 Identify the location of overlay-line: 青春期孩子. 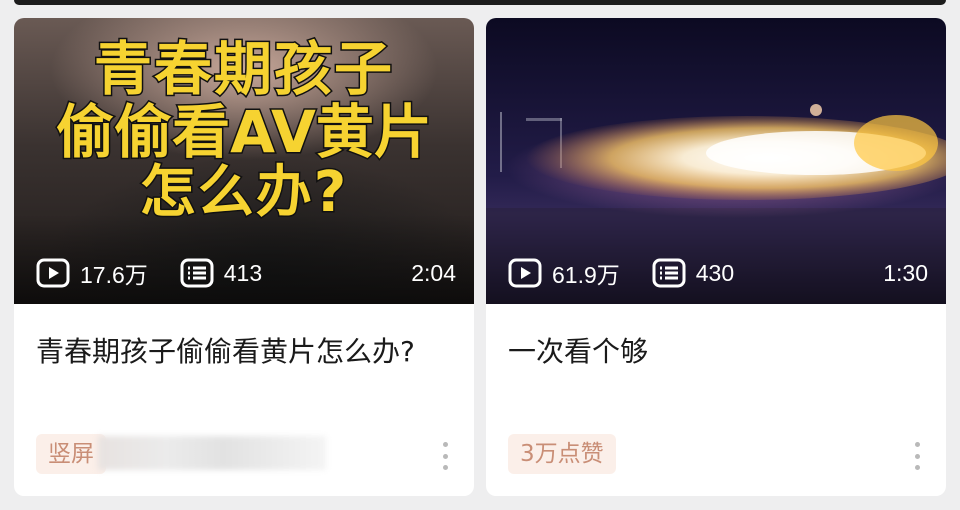
(243, 69).